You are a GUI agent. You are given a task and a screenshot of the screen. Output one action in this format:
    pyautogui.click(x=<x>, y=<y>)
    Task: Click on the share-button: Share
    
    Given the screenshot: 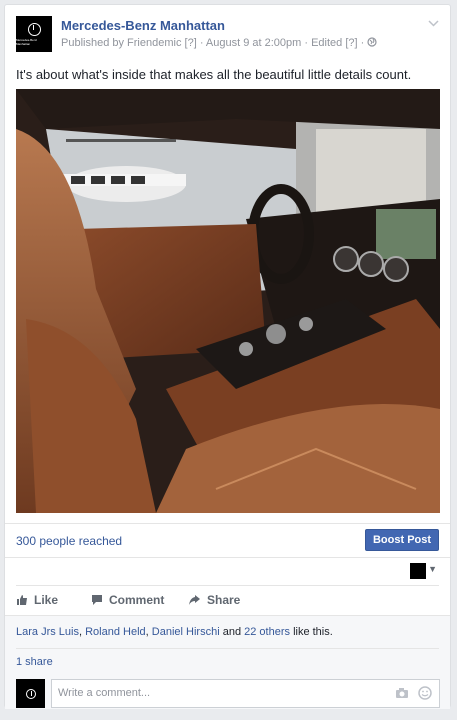 What is the action you would take?
    pyautogui.click(x=214, y=600)
    